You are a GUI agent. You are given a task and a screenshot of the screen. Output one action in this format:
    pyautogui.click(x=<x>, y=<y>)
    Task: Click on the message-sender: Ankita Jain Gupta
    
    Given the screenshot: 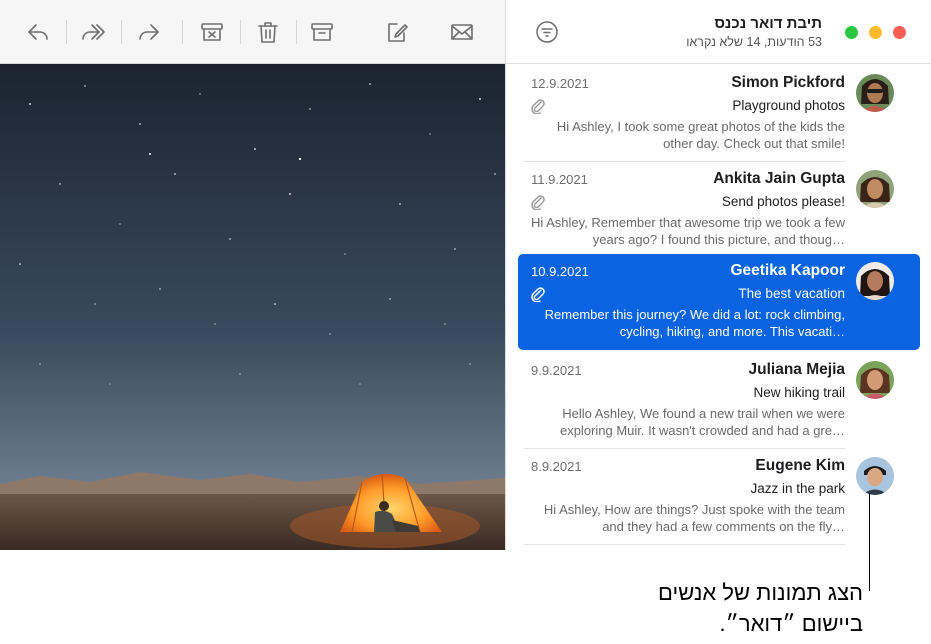 What is the action you would take?
    pyautogui.click(x=779, y=178)
    